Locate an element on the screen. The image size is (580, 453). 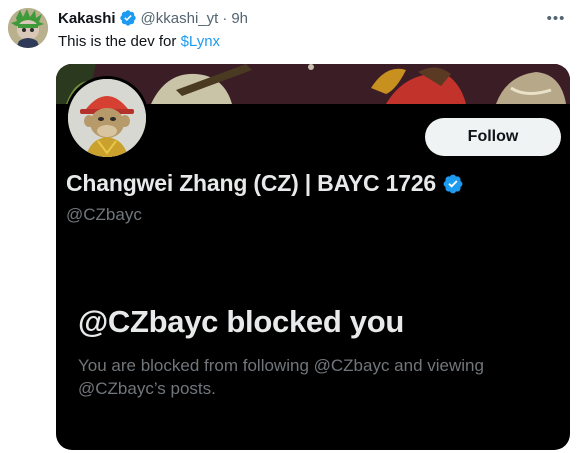
author-handle: @kkashi_yt is located at coordinates (180, 18).